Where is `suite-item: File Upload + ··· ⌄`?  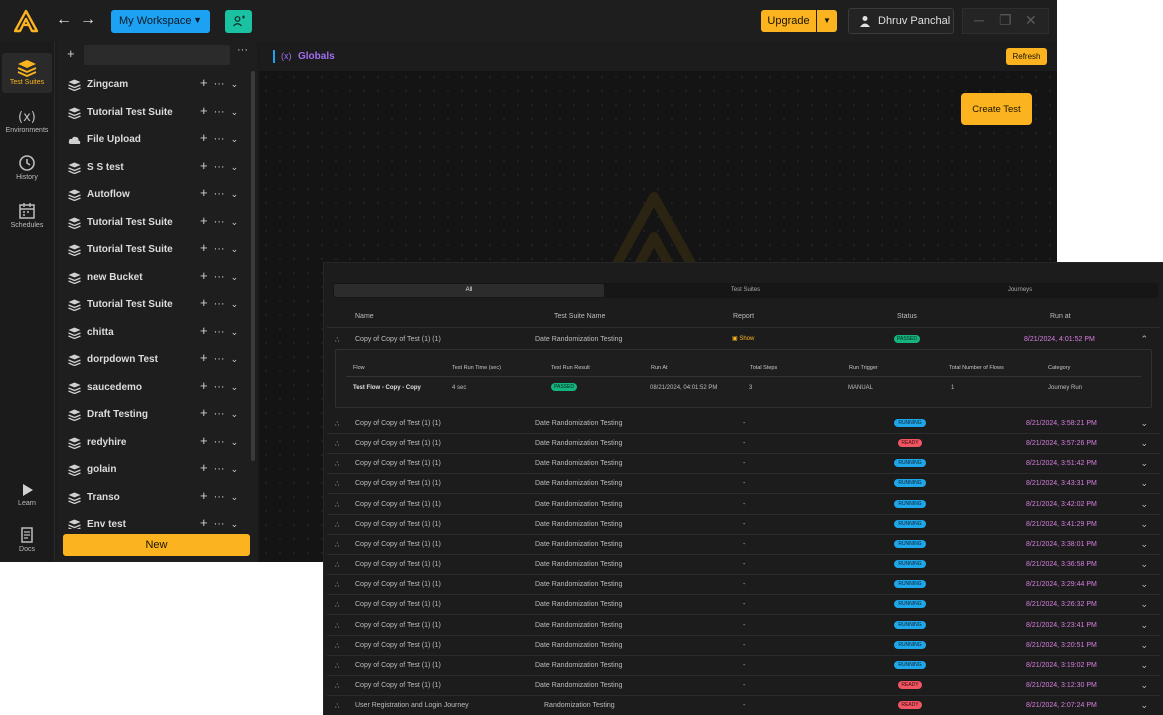
suite-item: File Upload + ··· ⌄ is located at coordinates (154, 139).